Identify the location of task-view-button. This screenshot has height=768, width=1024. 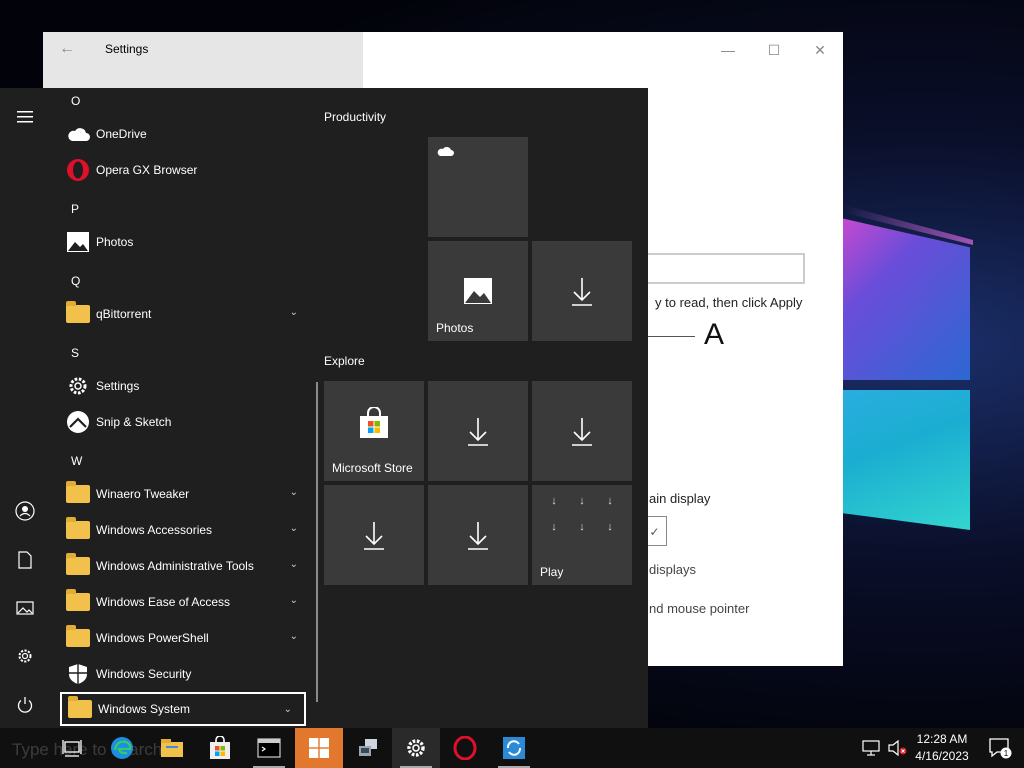
(72, 748).